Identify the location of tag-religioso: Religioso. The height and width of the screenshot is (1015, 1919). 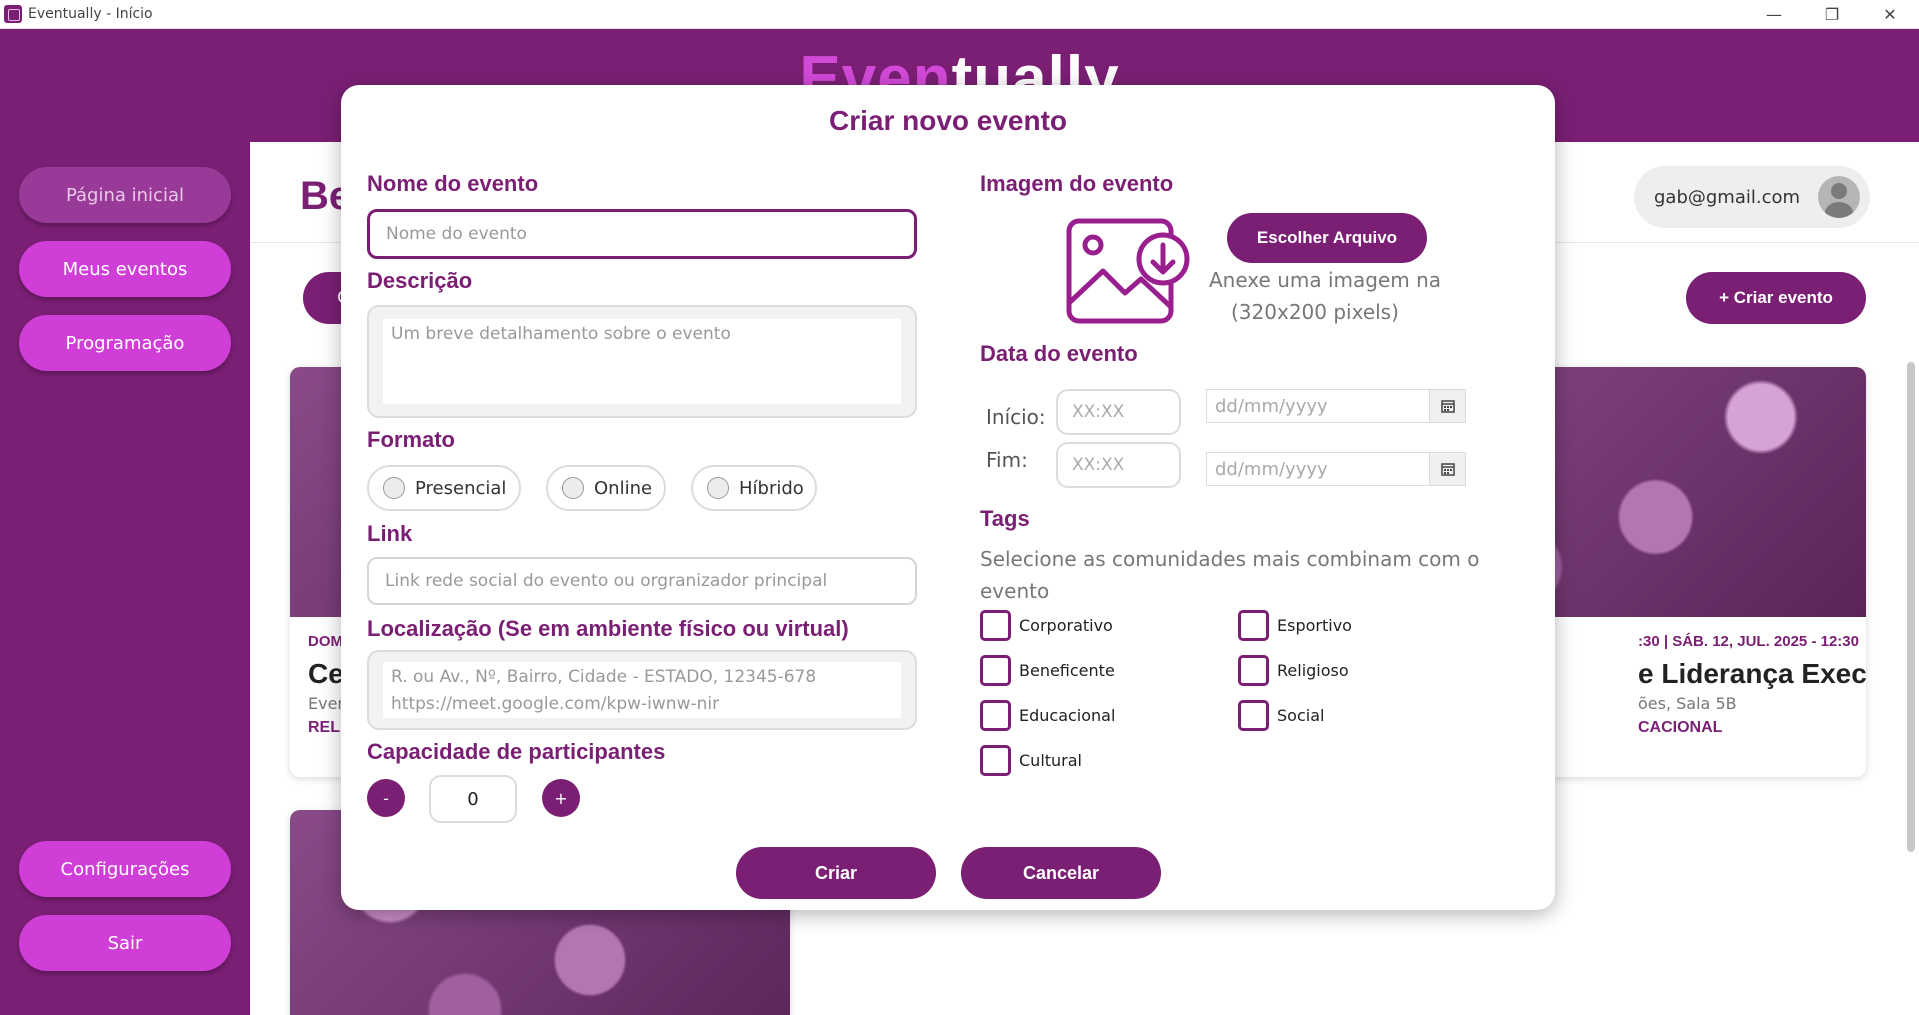
(1293, 670).